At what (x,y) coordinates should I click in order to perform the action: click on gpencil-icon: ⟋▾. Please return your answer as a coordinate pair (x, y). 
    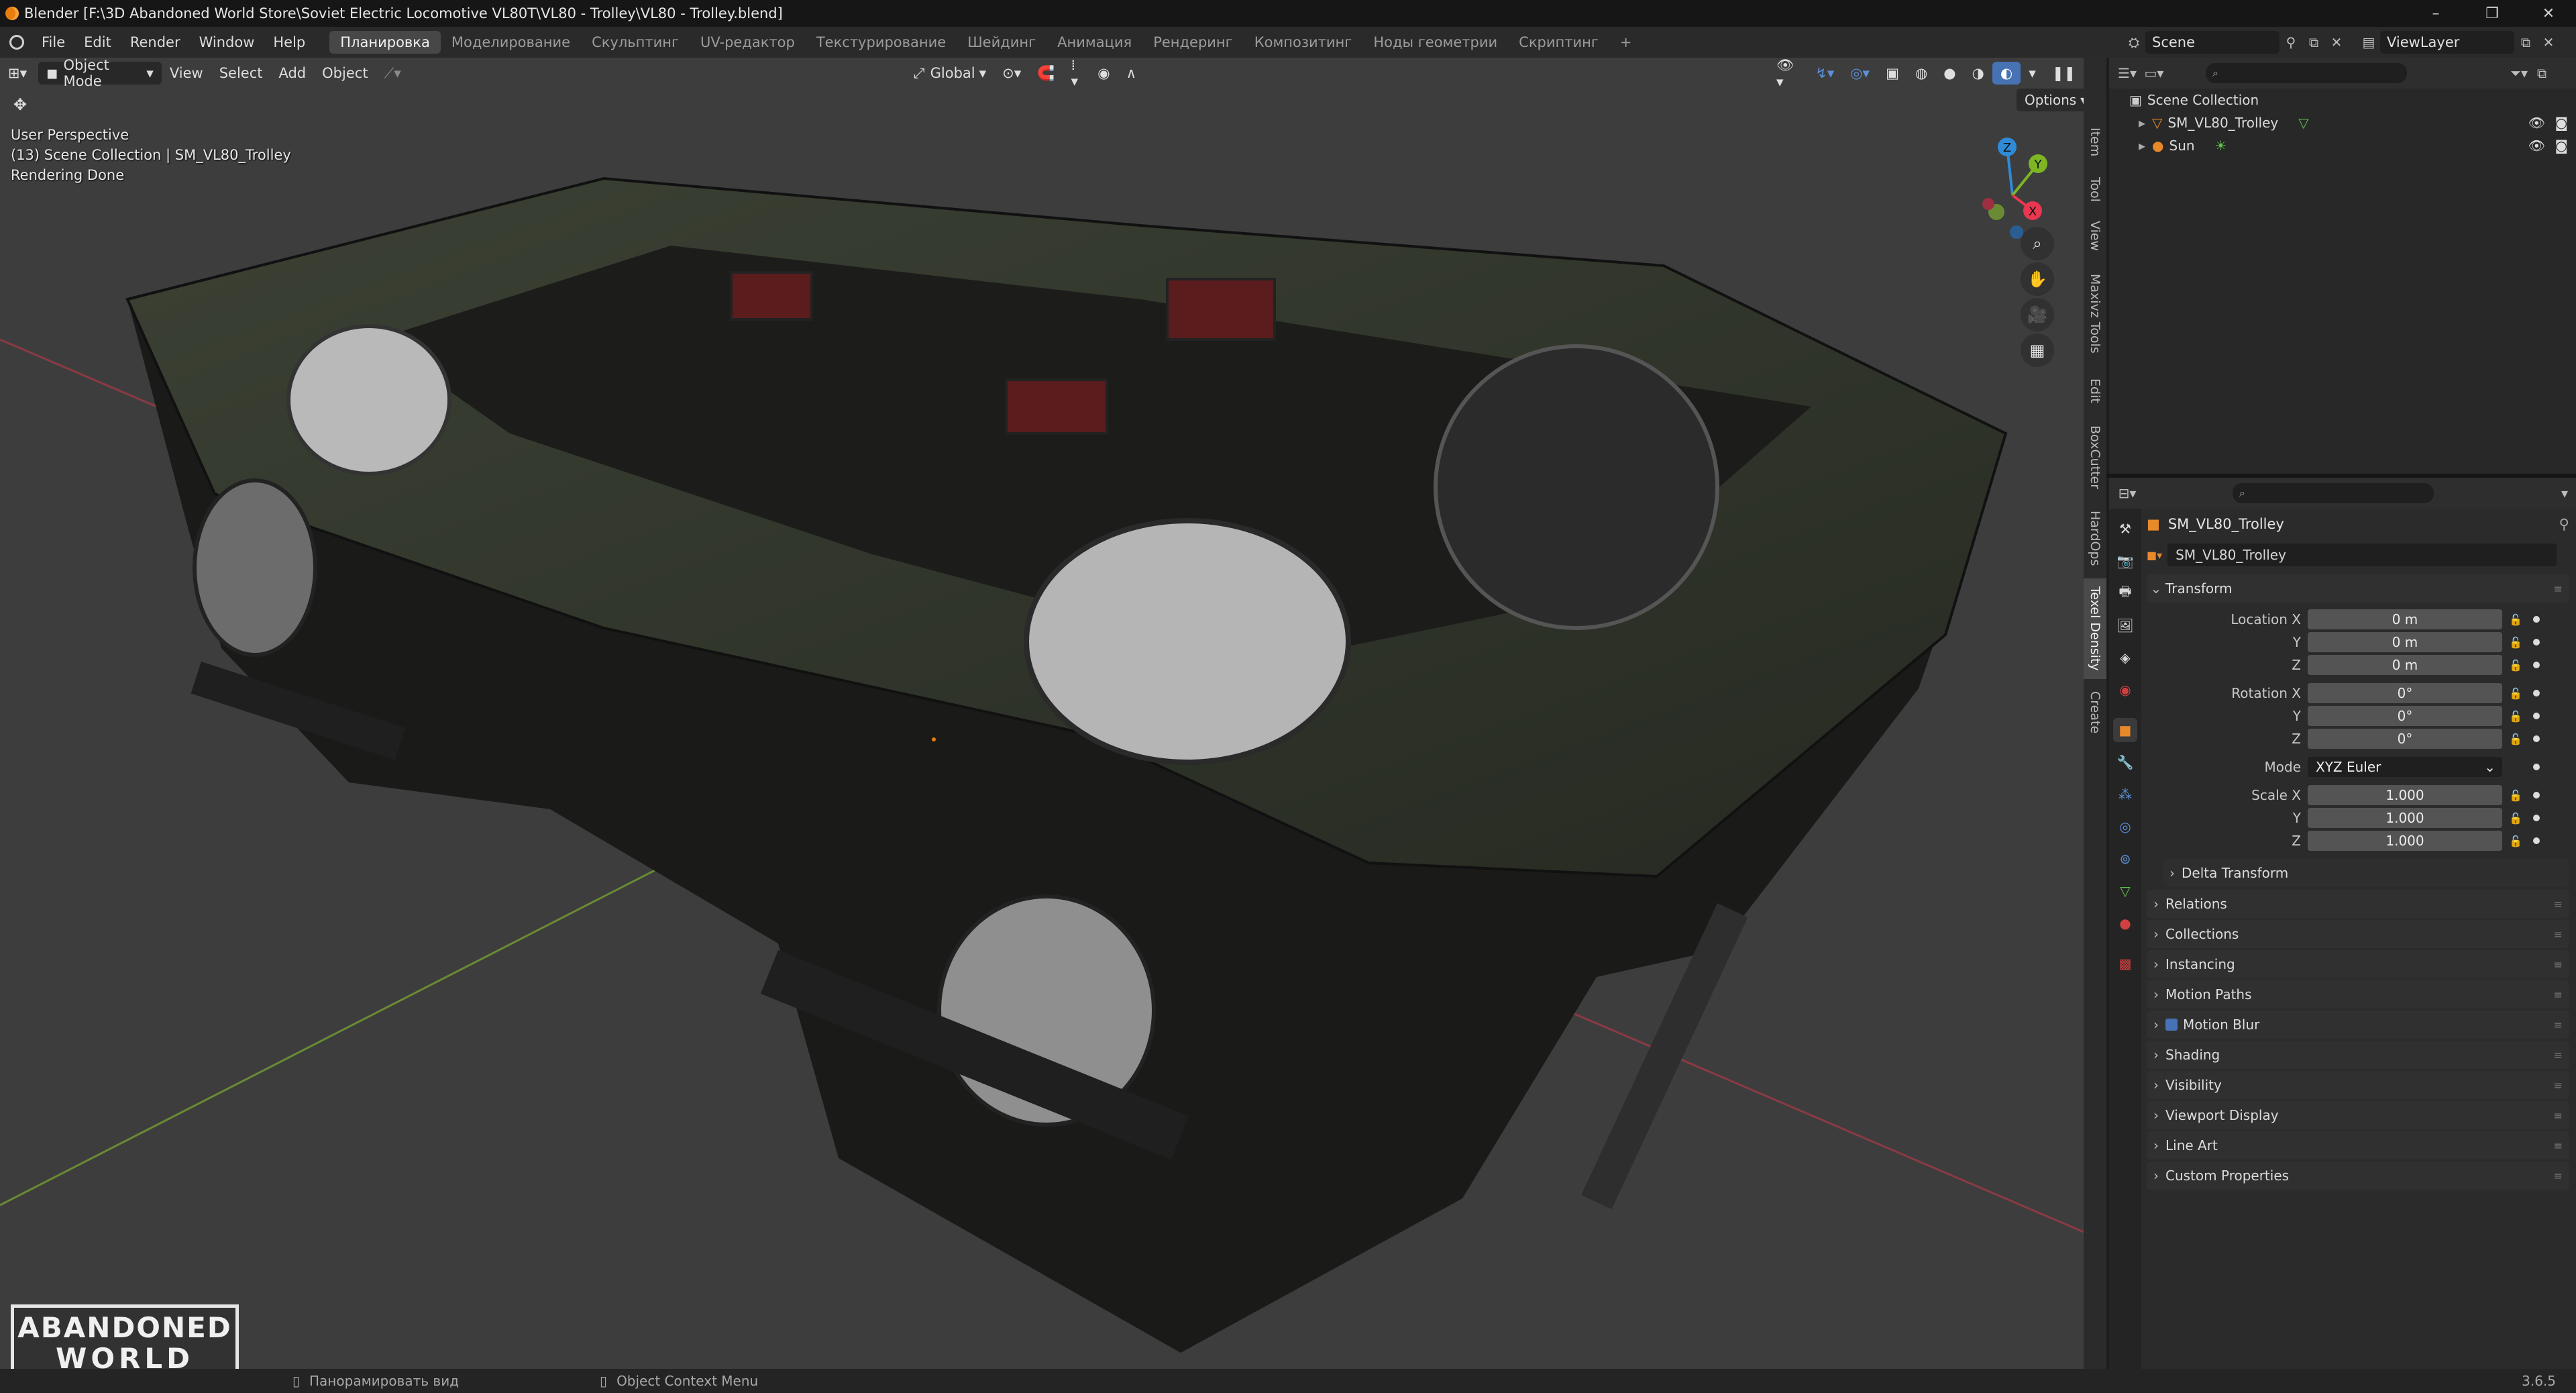
    Looking at the image, I should click on (392, 73).